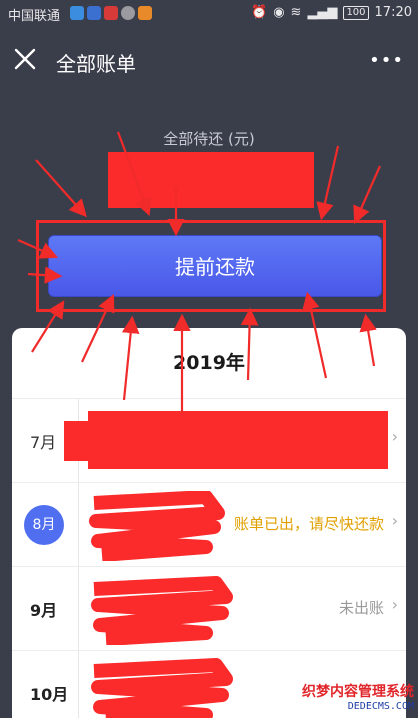 This screenshot has width=418, height=718. Describe the element at coordinates (209, 139) in the screenshot. I see `total-due-label: 全部待还 (元)` at that location.